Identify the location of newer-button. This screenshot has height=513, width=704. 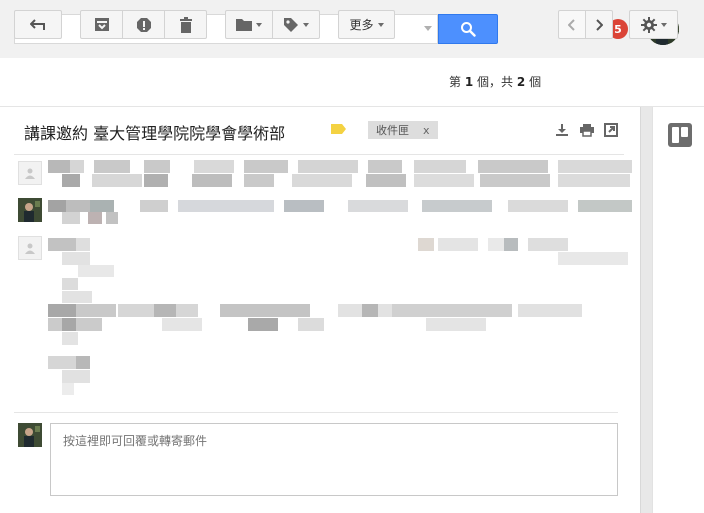
(572, 24).